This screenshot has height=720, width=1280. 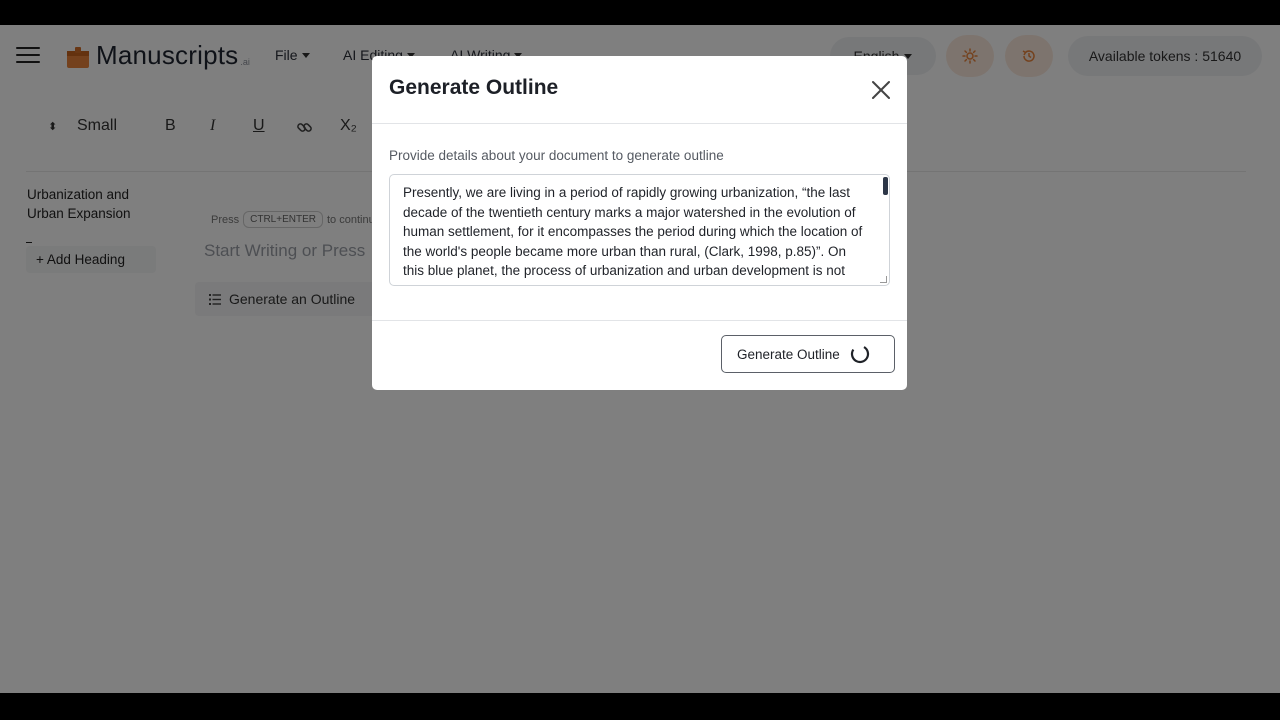 What do you see at coordinates (788, 354) in the screenshot?
I see `generate-outline-button-label: Generate Outline` at bounding box center [788, 354].